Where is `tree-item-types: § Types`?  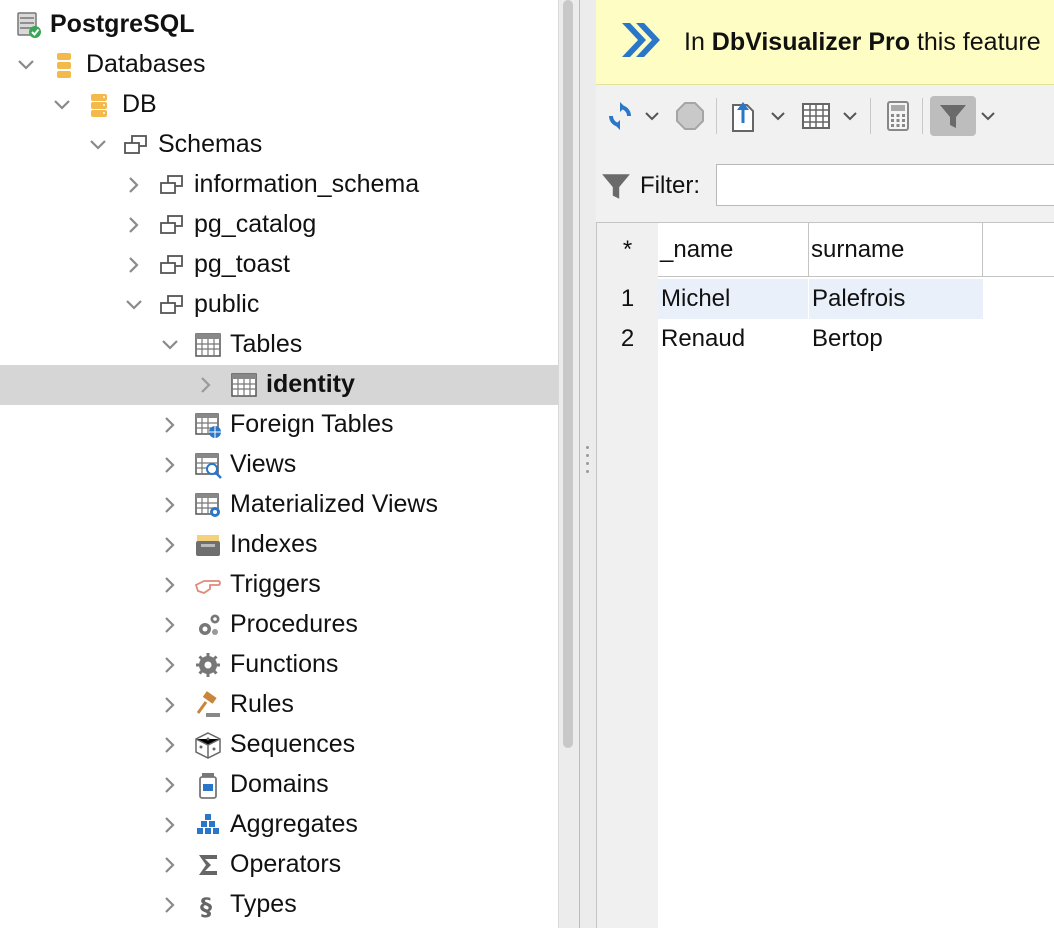
tree-item-types: § Types is located at coordinates (279, 905).